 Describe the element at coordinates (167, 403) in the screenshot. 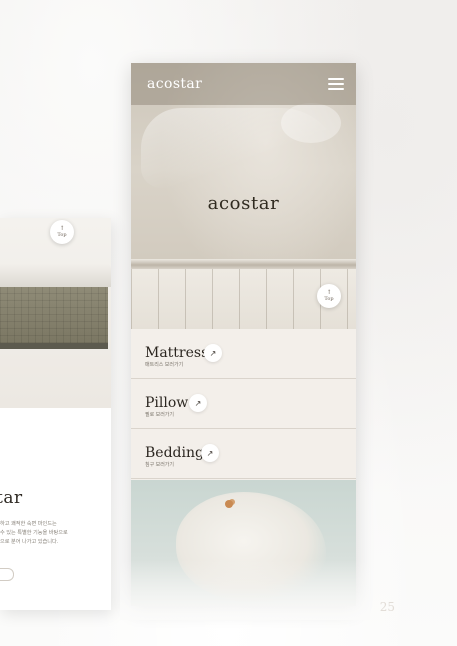

I see `menu-item-title: Pillow` at that location.